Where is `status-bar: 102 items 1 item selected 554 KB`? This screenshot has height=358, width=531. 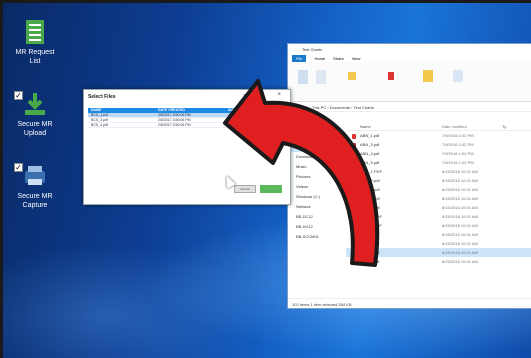 status-bar: 102 items 1 item selected 554 KB is located at coordinates (409, 303).